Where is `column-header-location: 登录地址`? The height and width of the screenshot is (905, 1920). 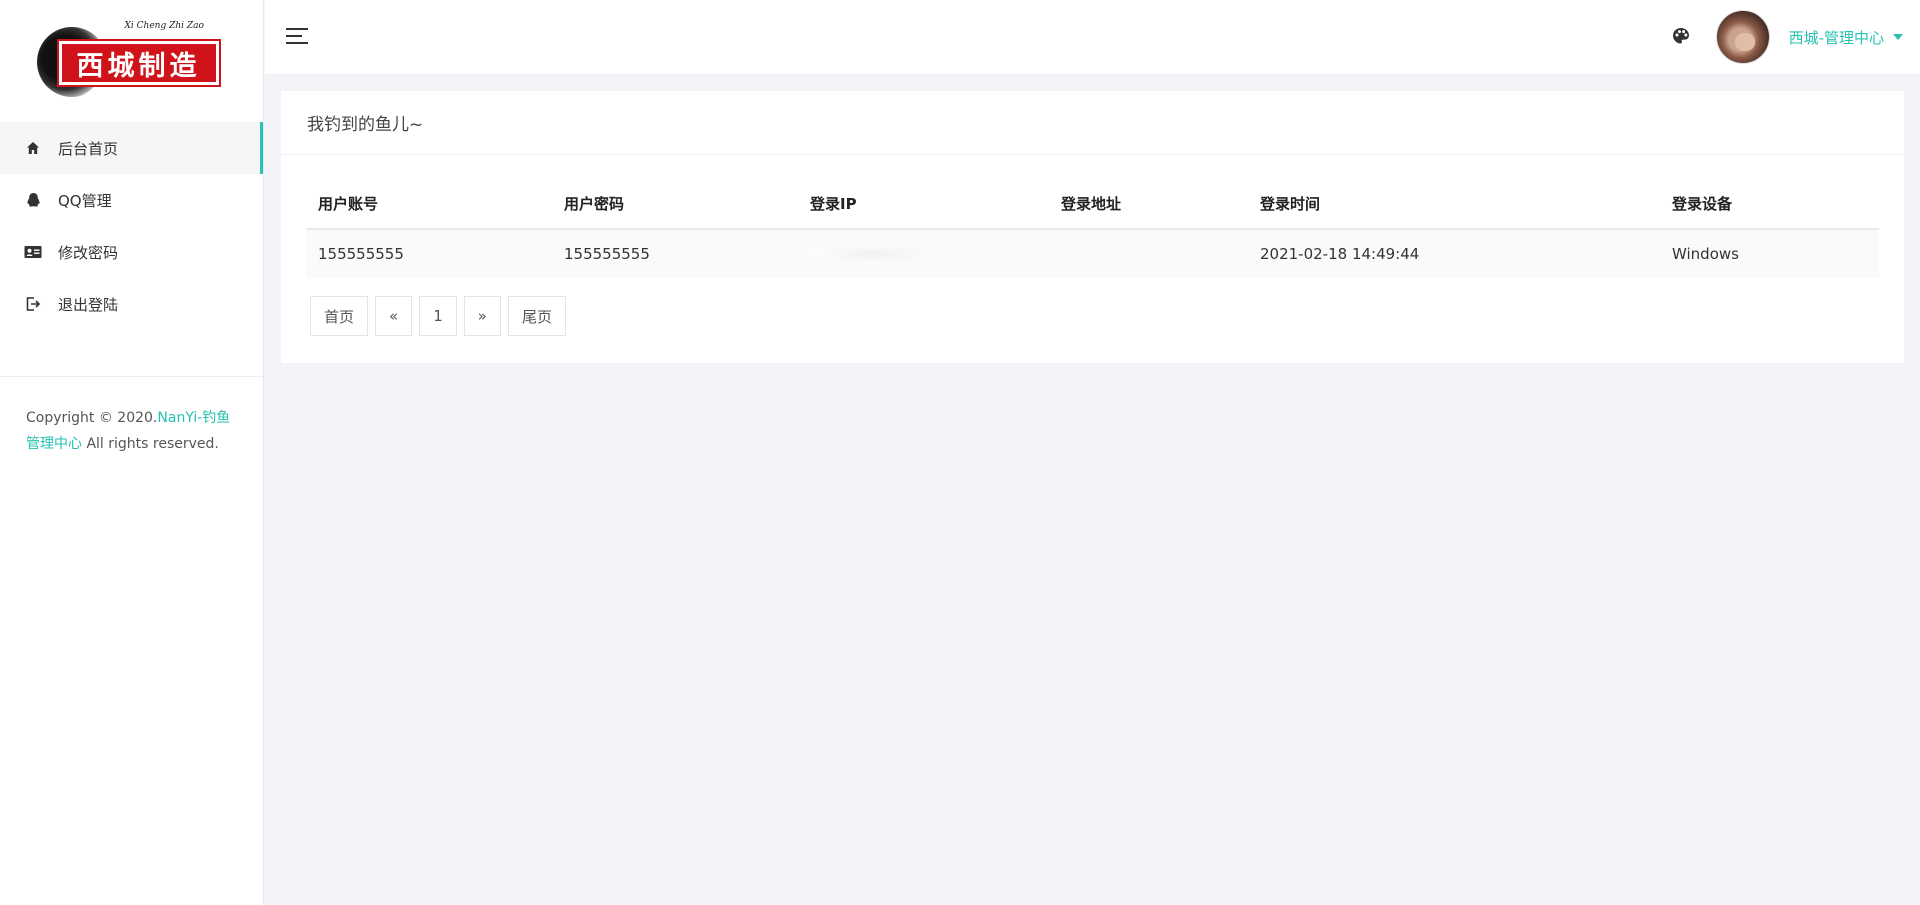
column-header-location: 登录地址 is located at coordinates (1148, 204).